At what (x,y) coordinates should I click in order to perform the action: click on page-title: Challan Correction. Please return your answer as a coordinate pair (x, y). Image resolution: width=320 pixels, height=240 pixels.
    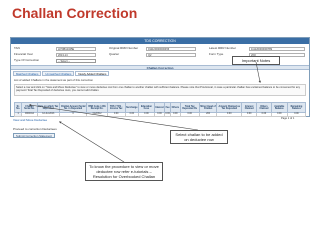
    Looking at the image, I should click on (75, 13).